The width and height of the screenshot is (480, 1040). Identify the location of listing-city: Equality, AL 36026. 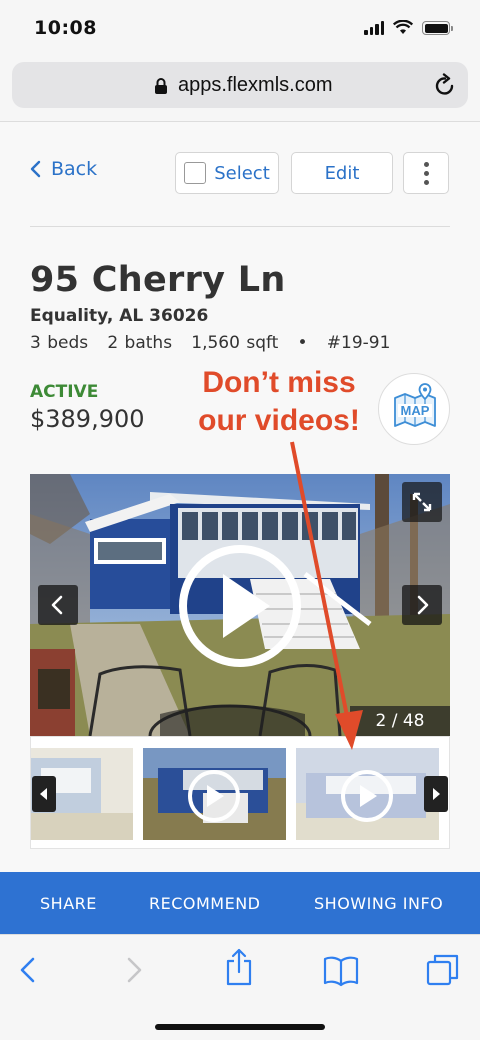
(119, 316).